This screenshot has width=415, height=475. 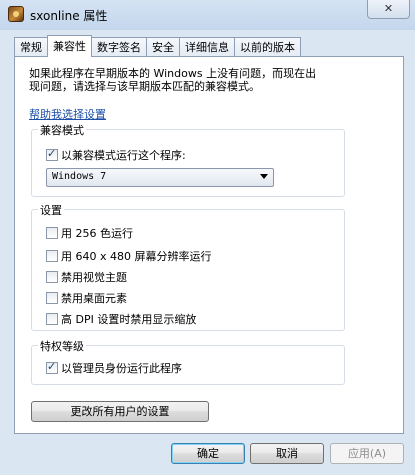 I want to click on cancel-button: 取消, so click(x=287, y=453).